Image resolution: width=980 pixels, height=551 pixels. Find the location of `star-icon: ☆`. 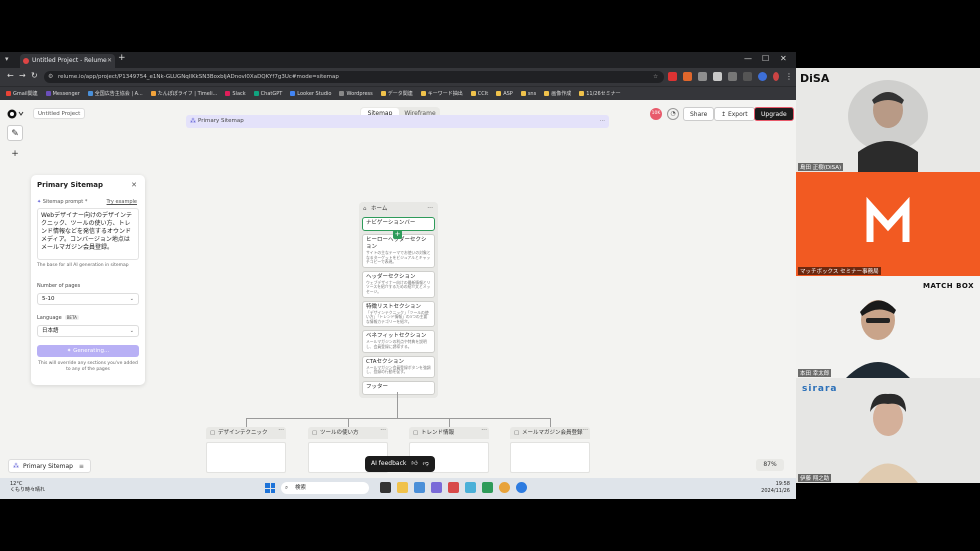

star-icon: ☆ is located at coordinates (655, 77).